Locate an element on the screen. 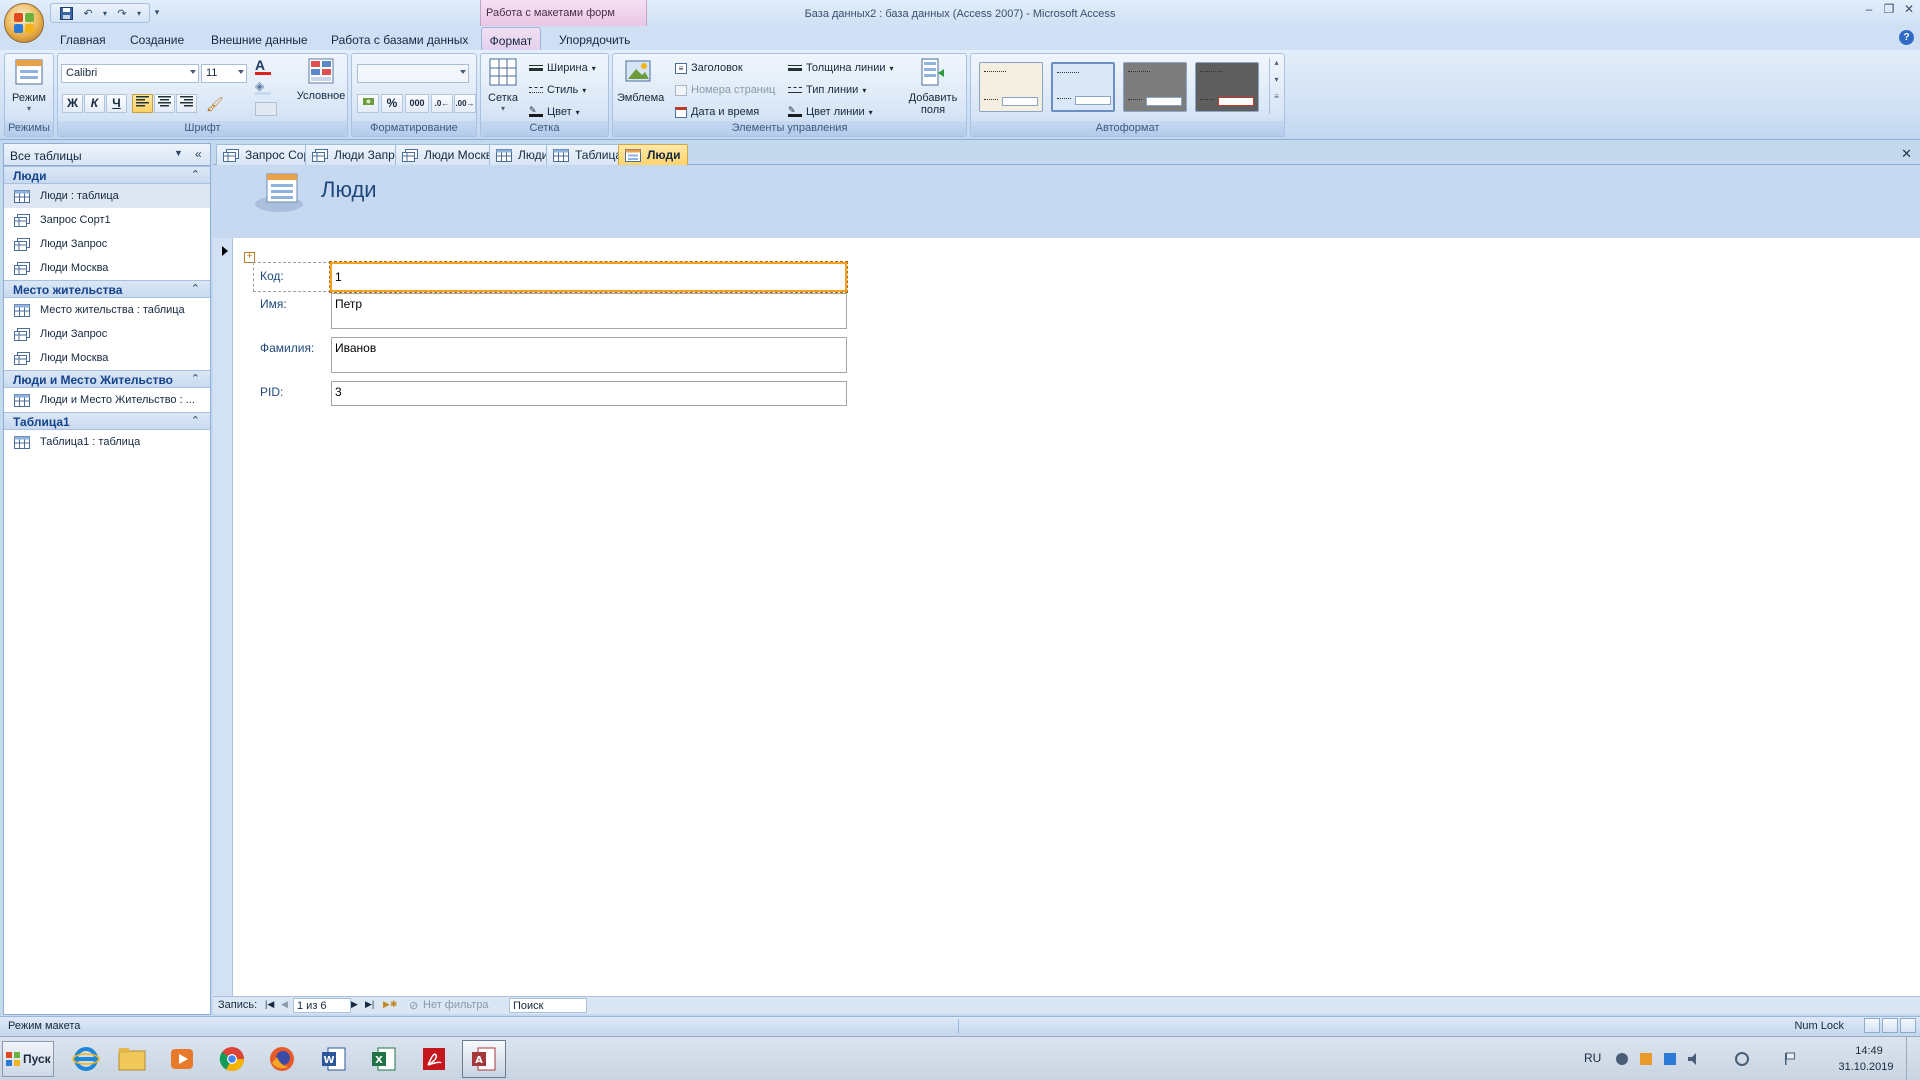 The width and height of the screenshot is (1920, 1080). start-button: Пуск is located at coordinates (28, 1059).